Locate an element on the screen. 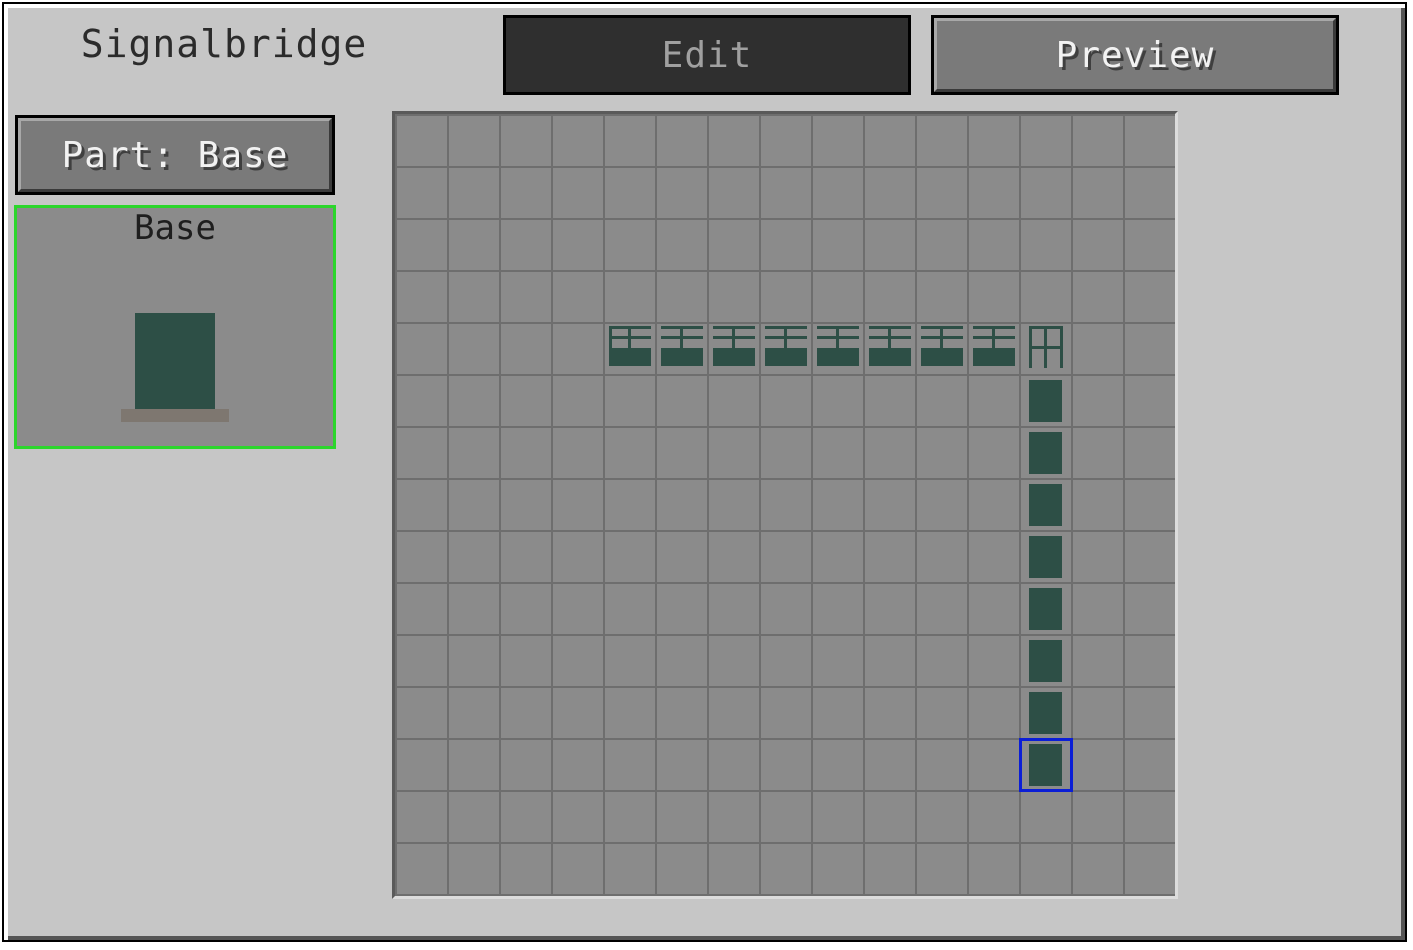  preview-tab-button: Preview is located at coordinates (1135, 55).